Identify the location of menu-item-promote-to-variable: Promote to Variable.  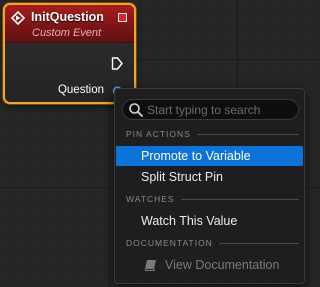
(209, 156).